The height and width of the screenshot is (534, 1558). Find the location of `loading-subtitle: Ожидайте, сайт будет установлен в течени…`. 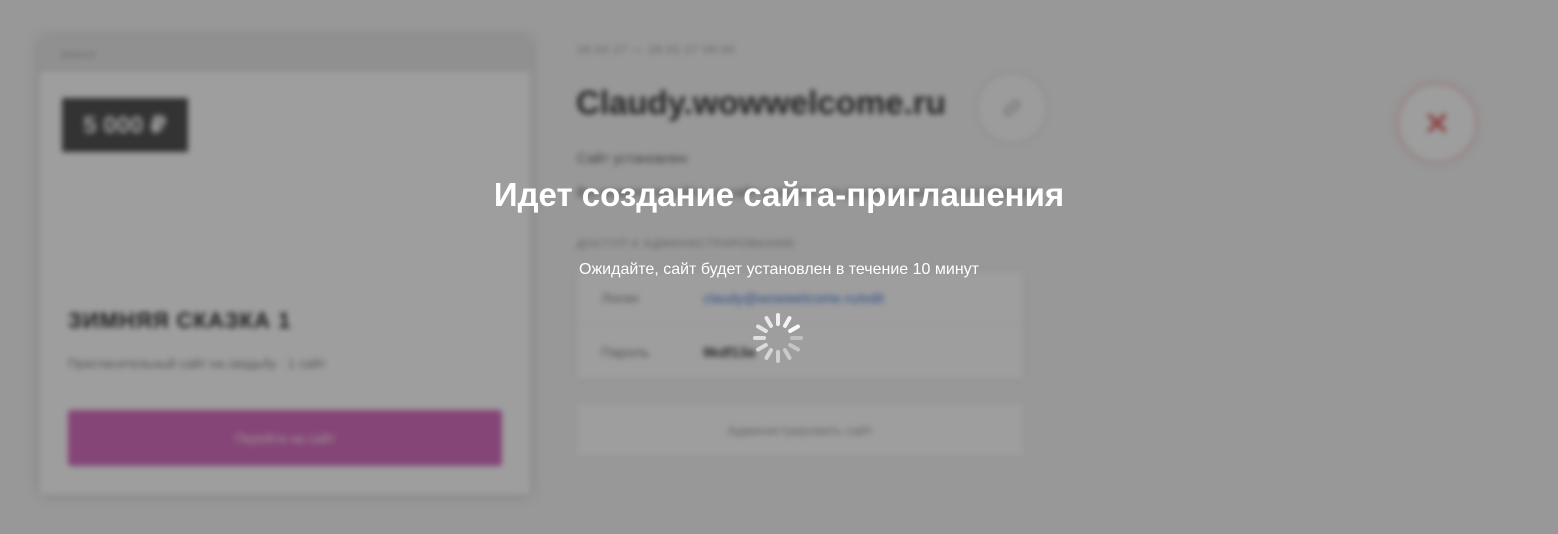

loading-subtitle: Ожидайте, сайт будет установлен в течени… is located at coordinates (779, 269).